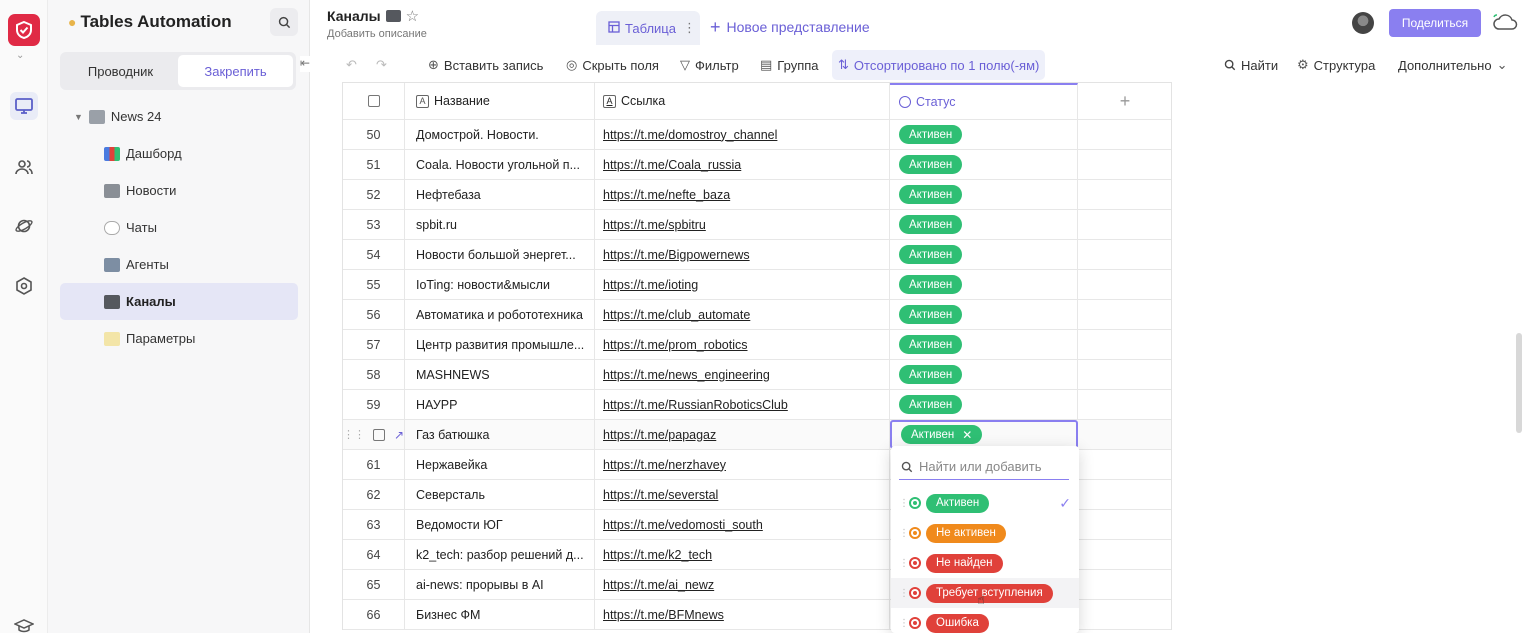  What do you see at coordinates (660, 495) in the screenshot?
I see `channel-link: https://t.me/severstal` at bounding box center [660, 495].